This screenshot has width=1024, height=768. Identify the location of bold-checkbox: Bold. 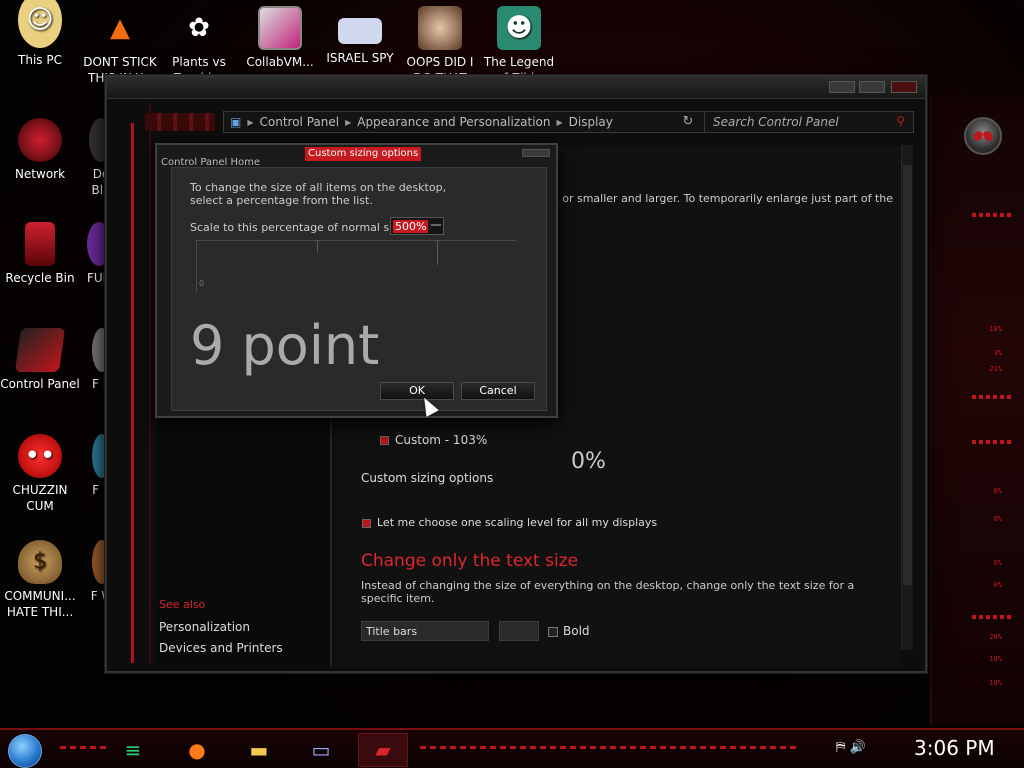
(569, 631).